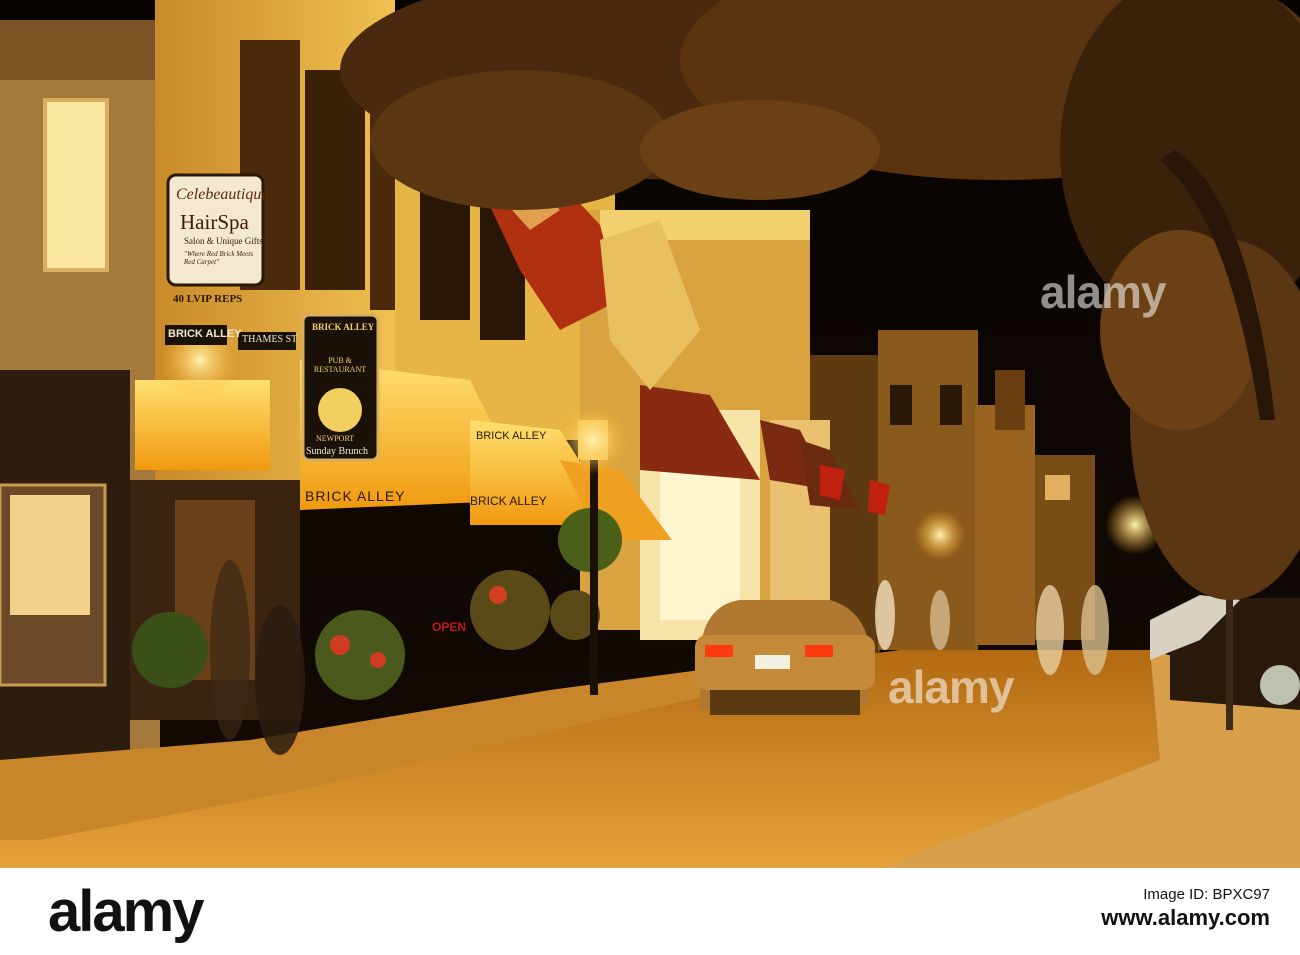  I want to click on sunday-brunch-sign: Sunday Brunch, so click(337, 451).